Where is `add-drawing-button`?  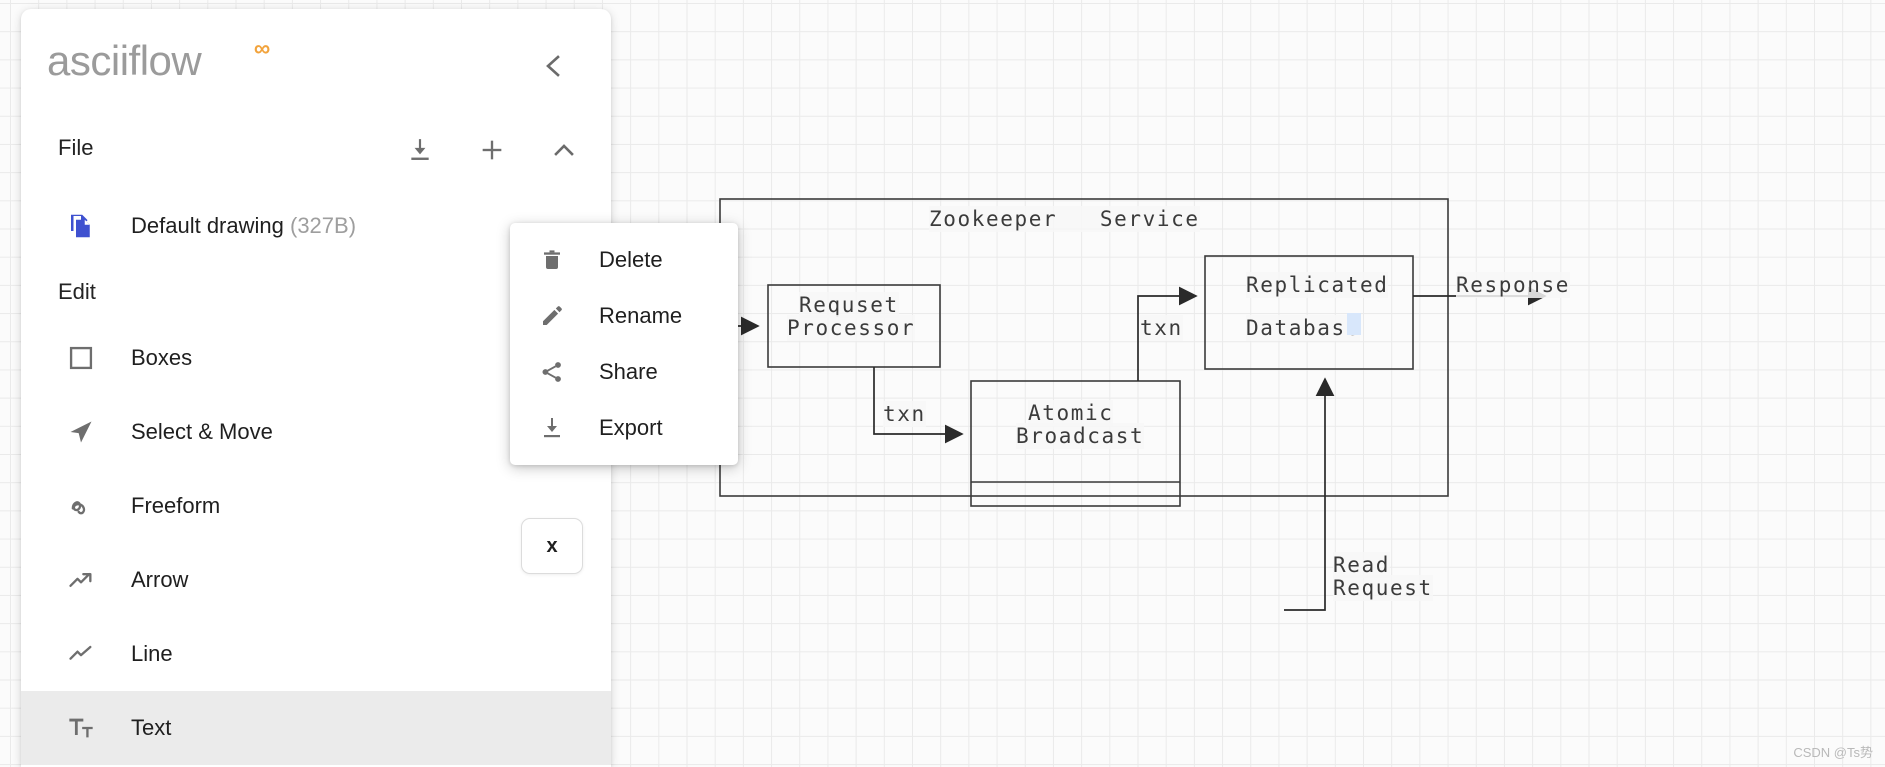 add-drawing-button is located at coordinates (492, 150).